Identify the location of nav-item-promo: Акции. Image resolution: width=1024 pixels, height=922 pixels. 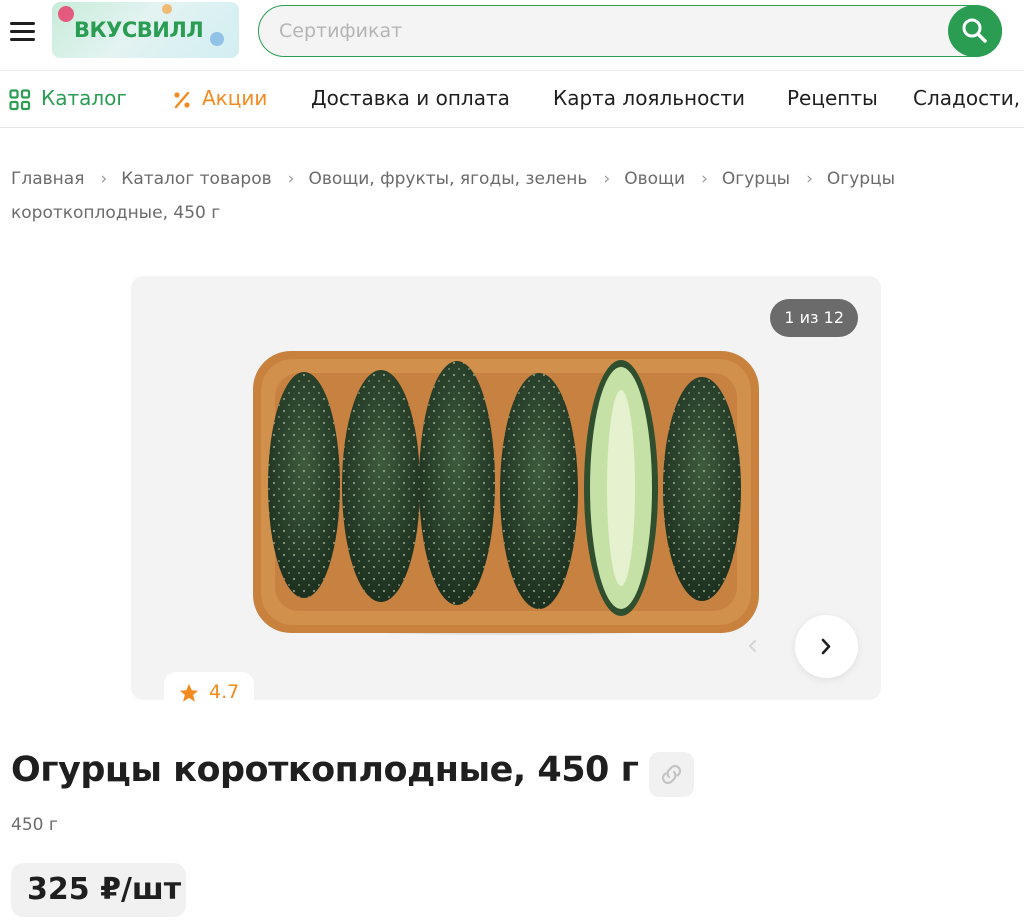
(219, 98).